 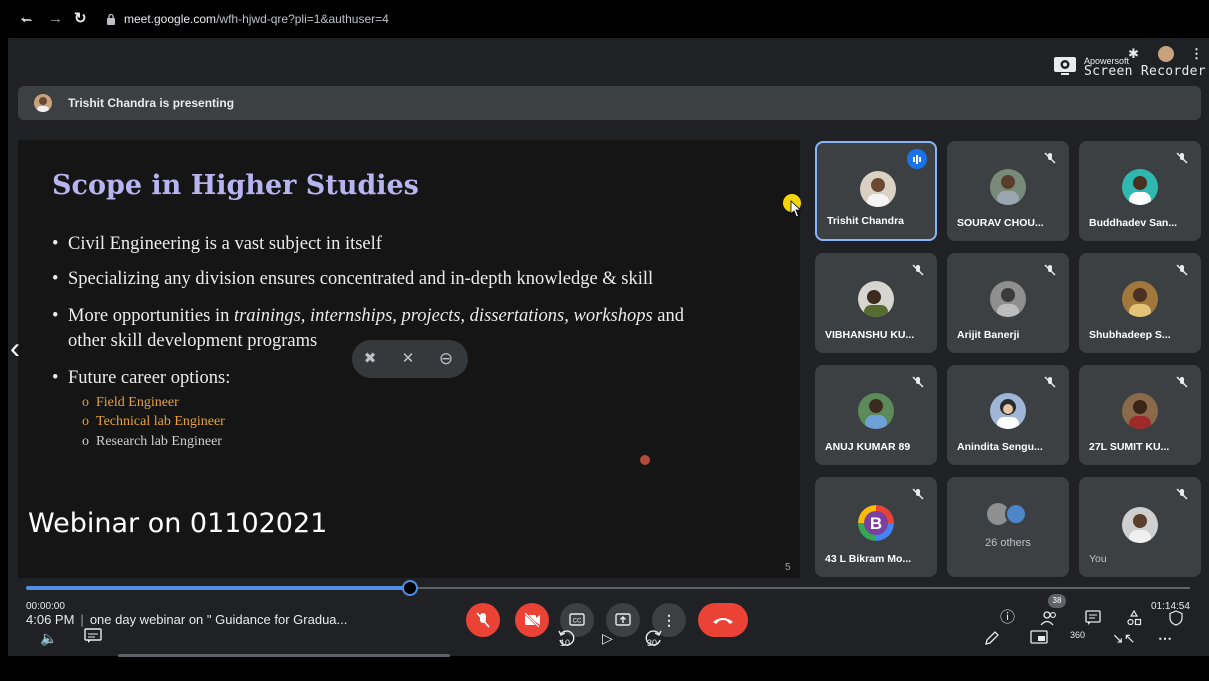 What do you see at coordinates (48, 638) in the screenshot?
I see `volume-icon: 🔈` at bounding box center [48, 638].